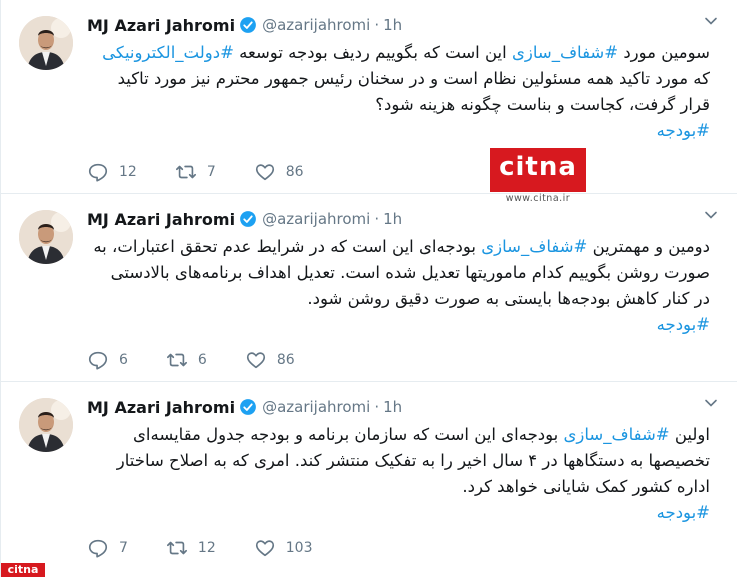 The height and width of the screenshot is (577, 737). I want to click on retweet-count: 6, so click(202, 360).